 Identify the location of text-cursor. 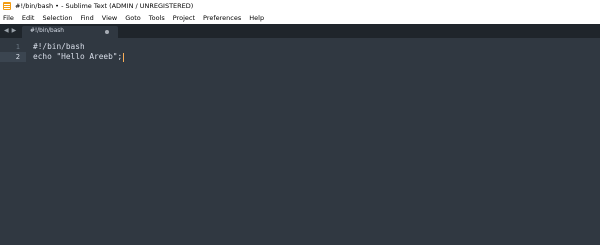
(123, 57).